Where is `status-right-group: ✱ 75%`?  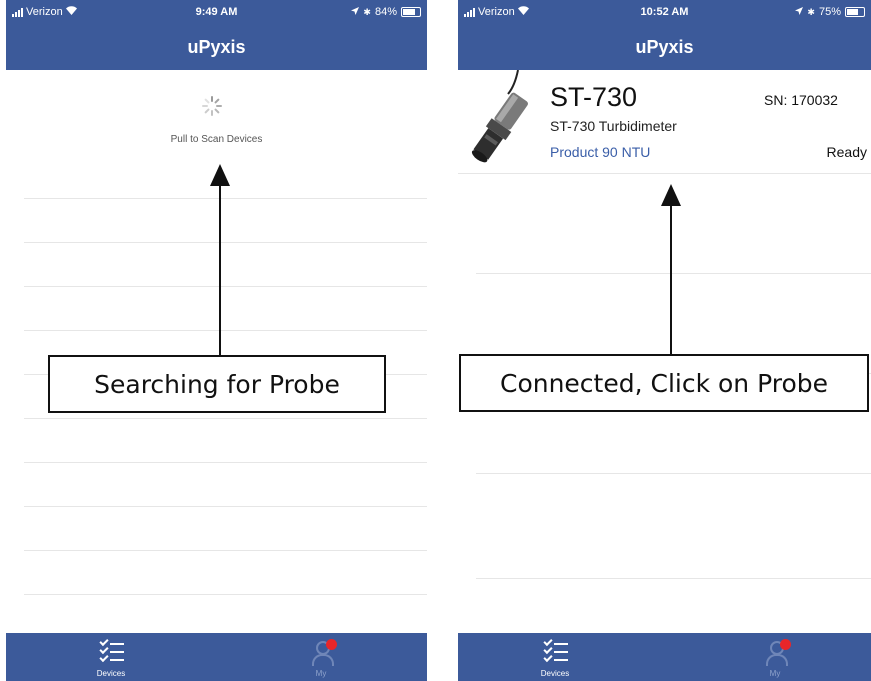
status-right-group: ✱ 75% is located at coordinates (830, 12).